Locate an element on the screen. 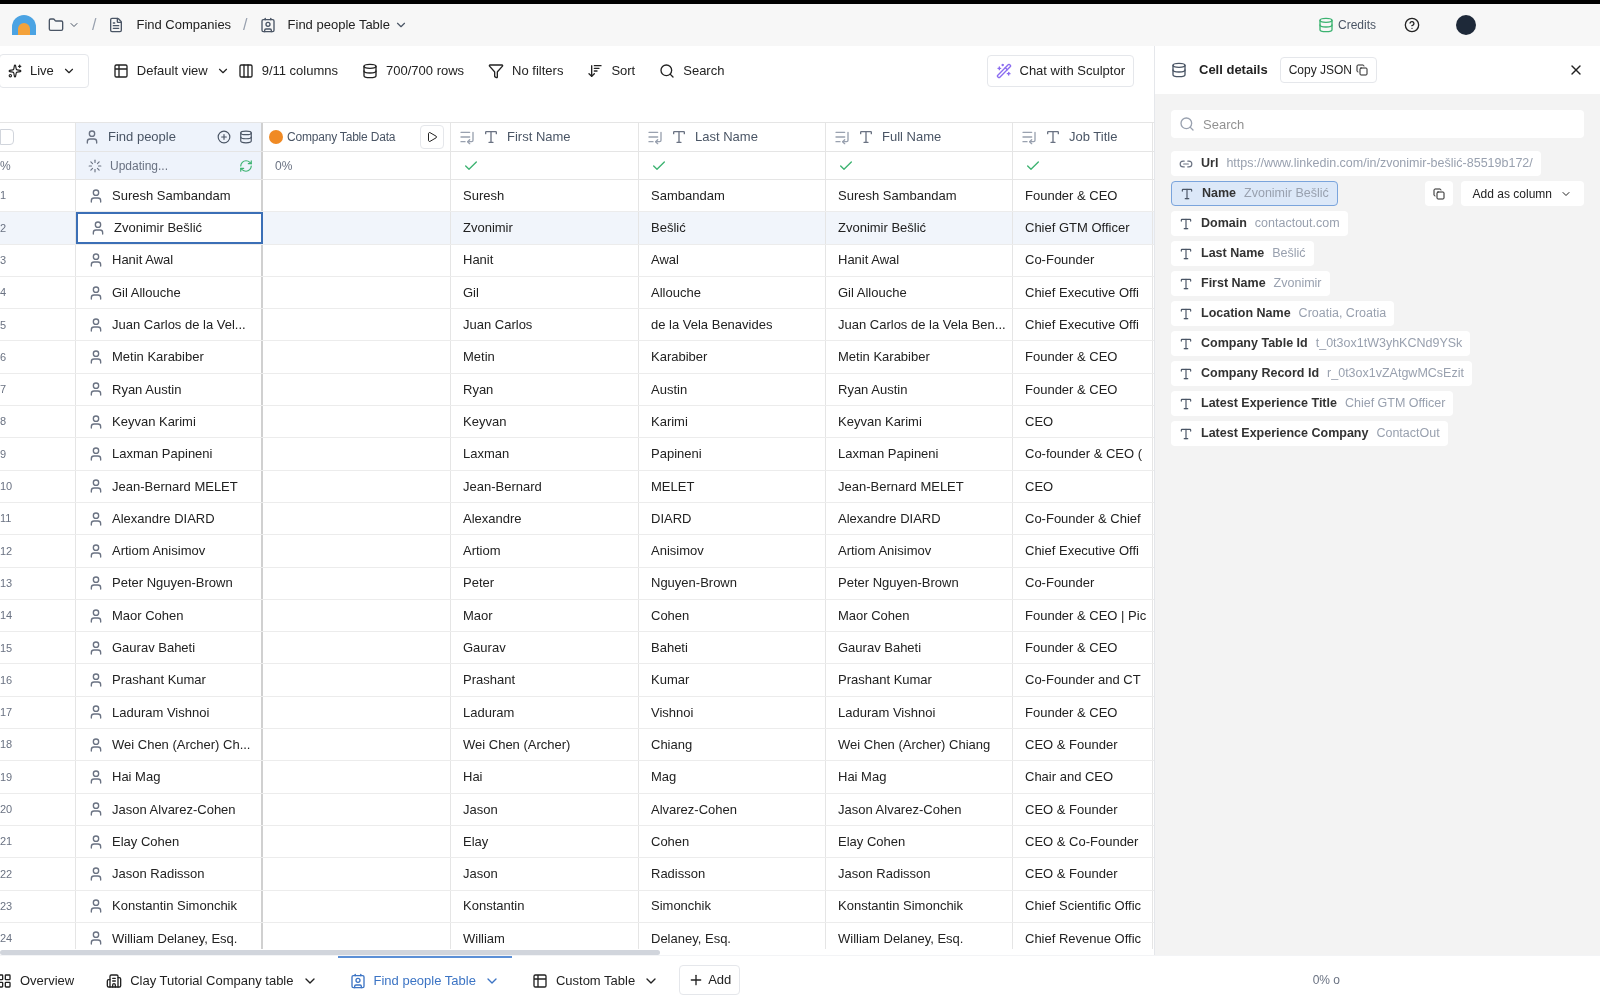 This screenshot has width=1600, height=1003. person-cell: Elay Cohen is located at coordinates (169, 841).